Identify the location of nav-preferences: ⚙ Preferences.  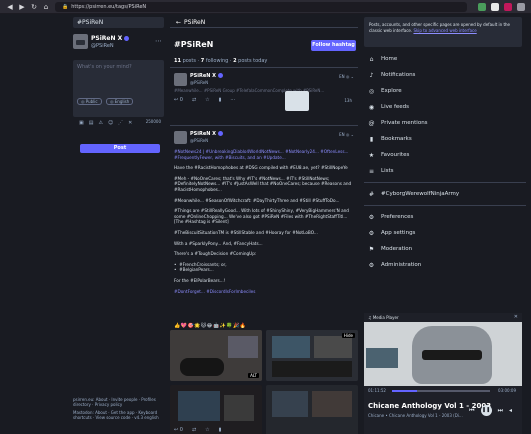
(445, 217).